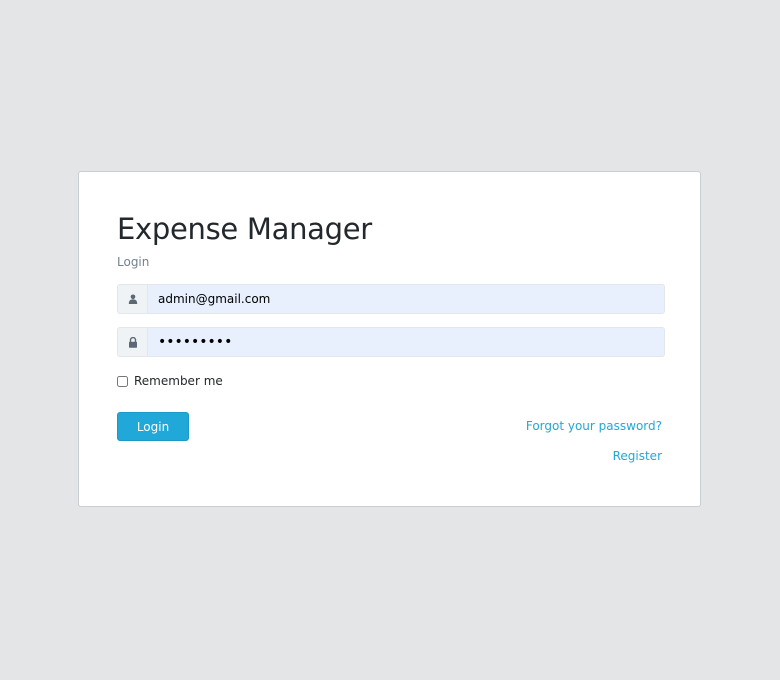 This screenshot has height=680, width=780. Describe the element at coordinates (133, 262) in the screenshot. I see `login-subtitle: Login` at that location.